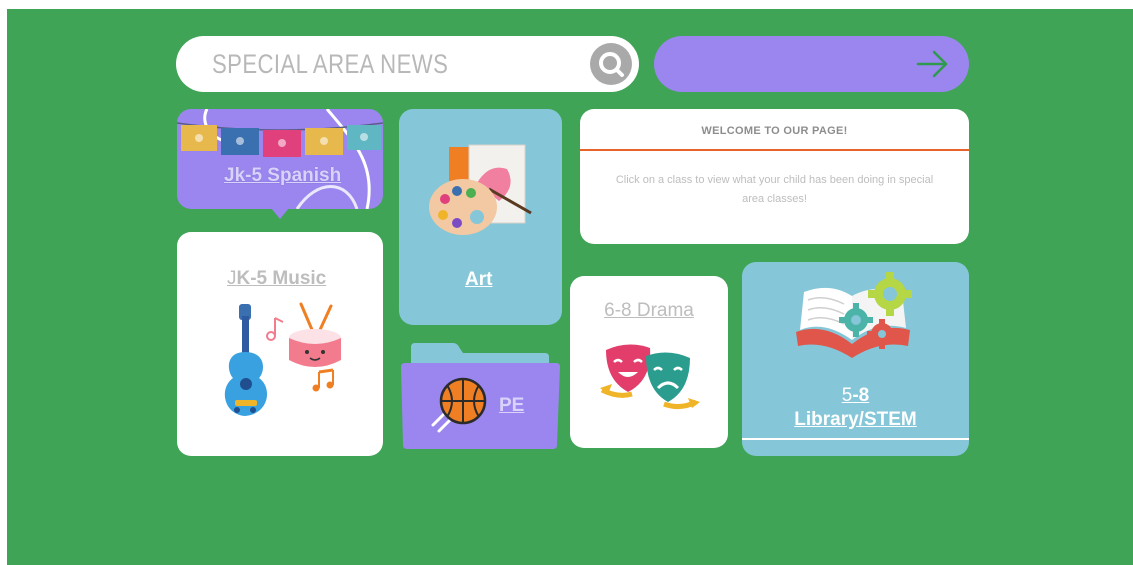  I want to click on spanish-card: Jk-5 Spanish, so click(280, 159).